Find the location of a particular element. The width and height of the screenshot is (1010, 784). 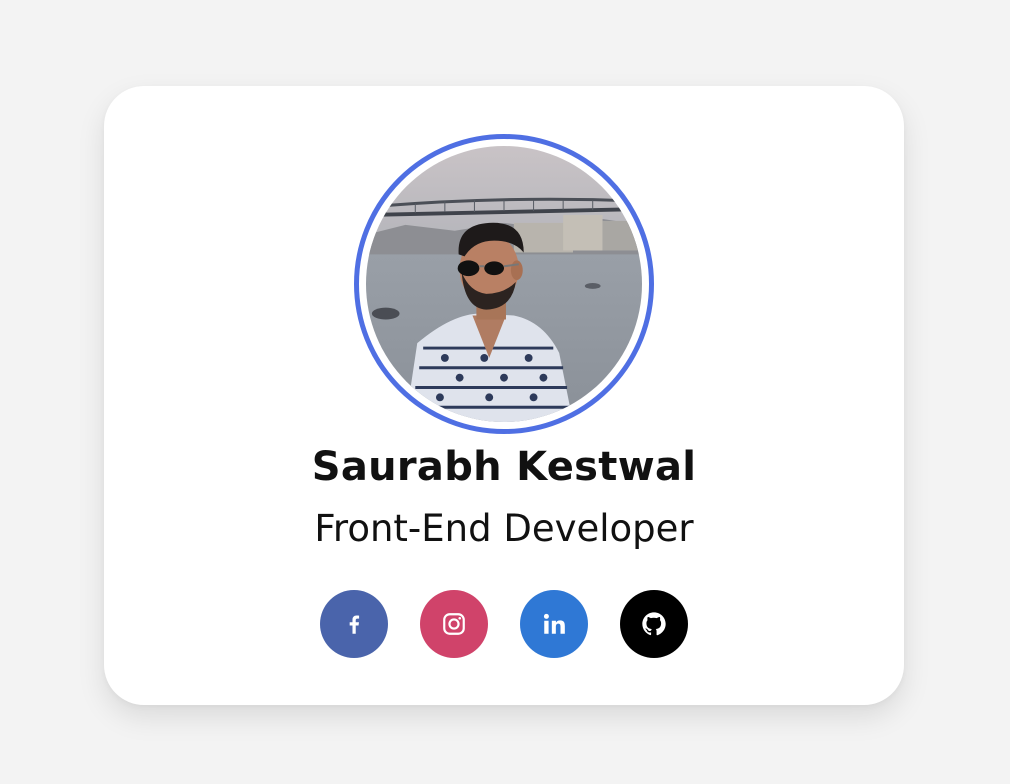

linkedin-icon is located at coordinates (554, 623).